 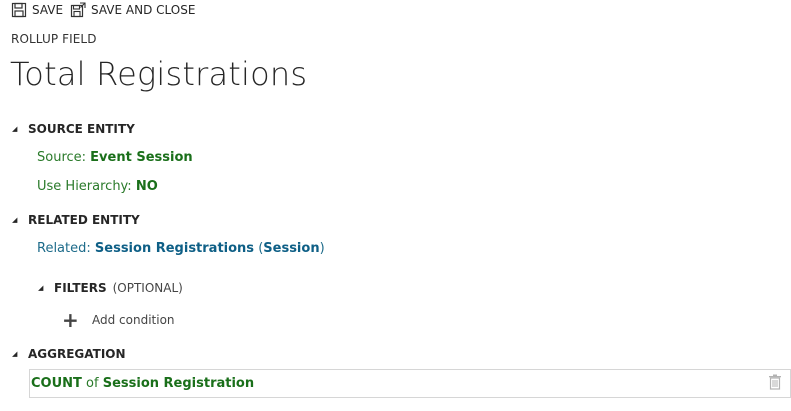 What do you see at coordinates (133, 320) in the screenshot?
I see `add-condition-label: Add condition` at bounding box center [133, 320].